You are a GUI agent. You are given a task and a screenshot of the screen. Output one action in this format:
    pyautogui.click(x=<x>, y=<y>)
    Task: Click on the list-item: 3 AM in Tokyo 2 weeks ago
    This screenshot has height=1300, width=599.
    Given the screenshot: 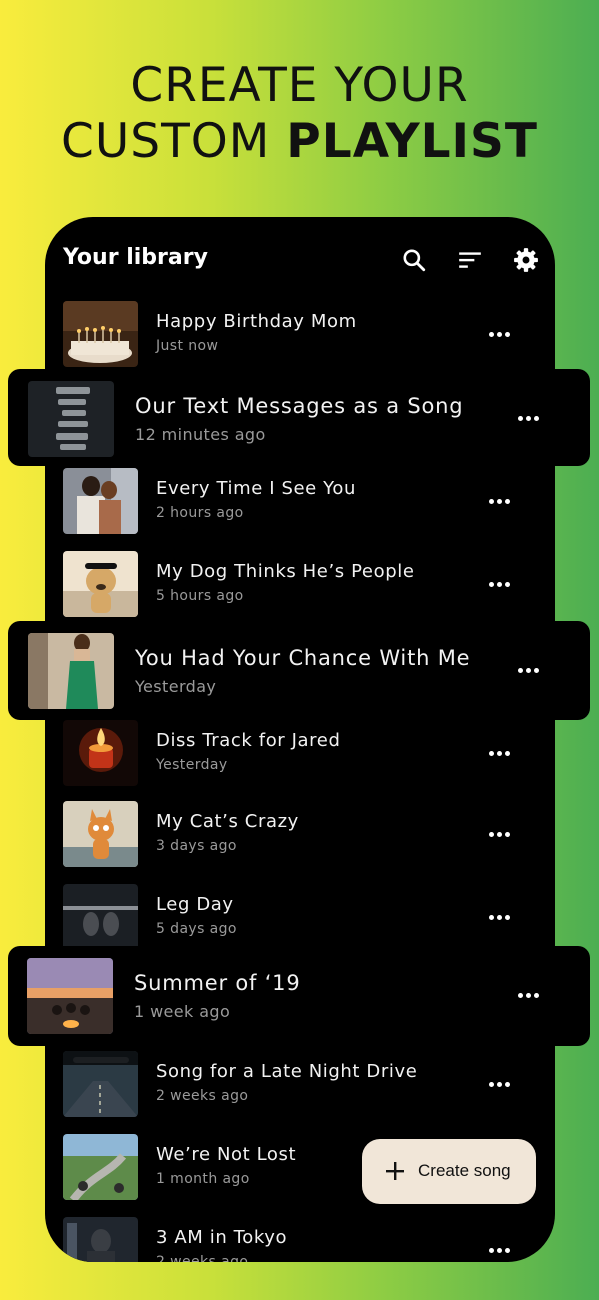 What is the action you would take?
    pyautogui.click(x=300, y=1239)
    